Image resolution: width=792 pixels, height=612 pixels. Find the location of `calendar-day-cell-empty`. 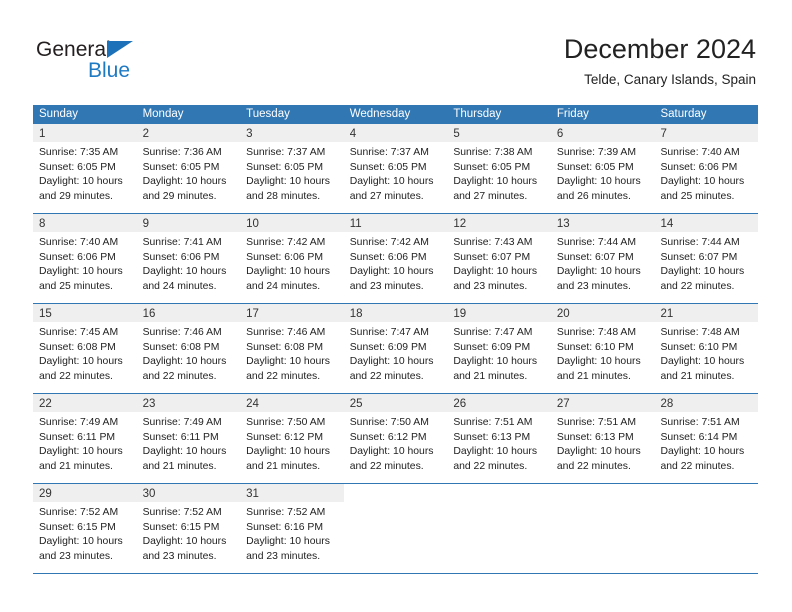

calendar-day-cell-empty is located at coordinates (602, 528).